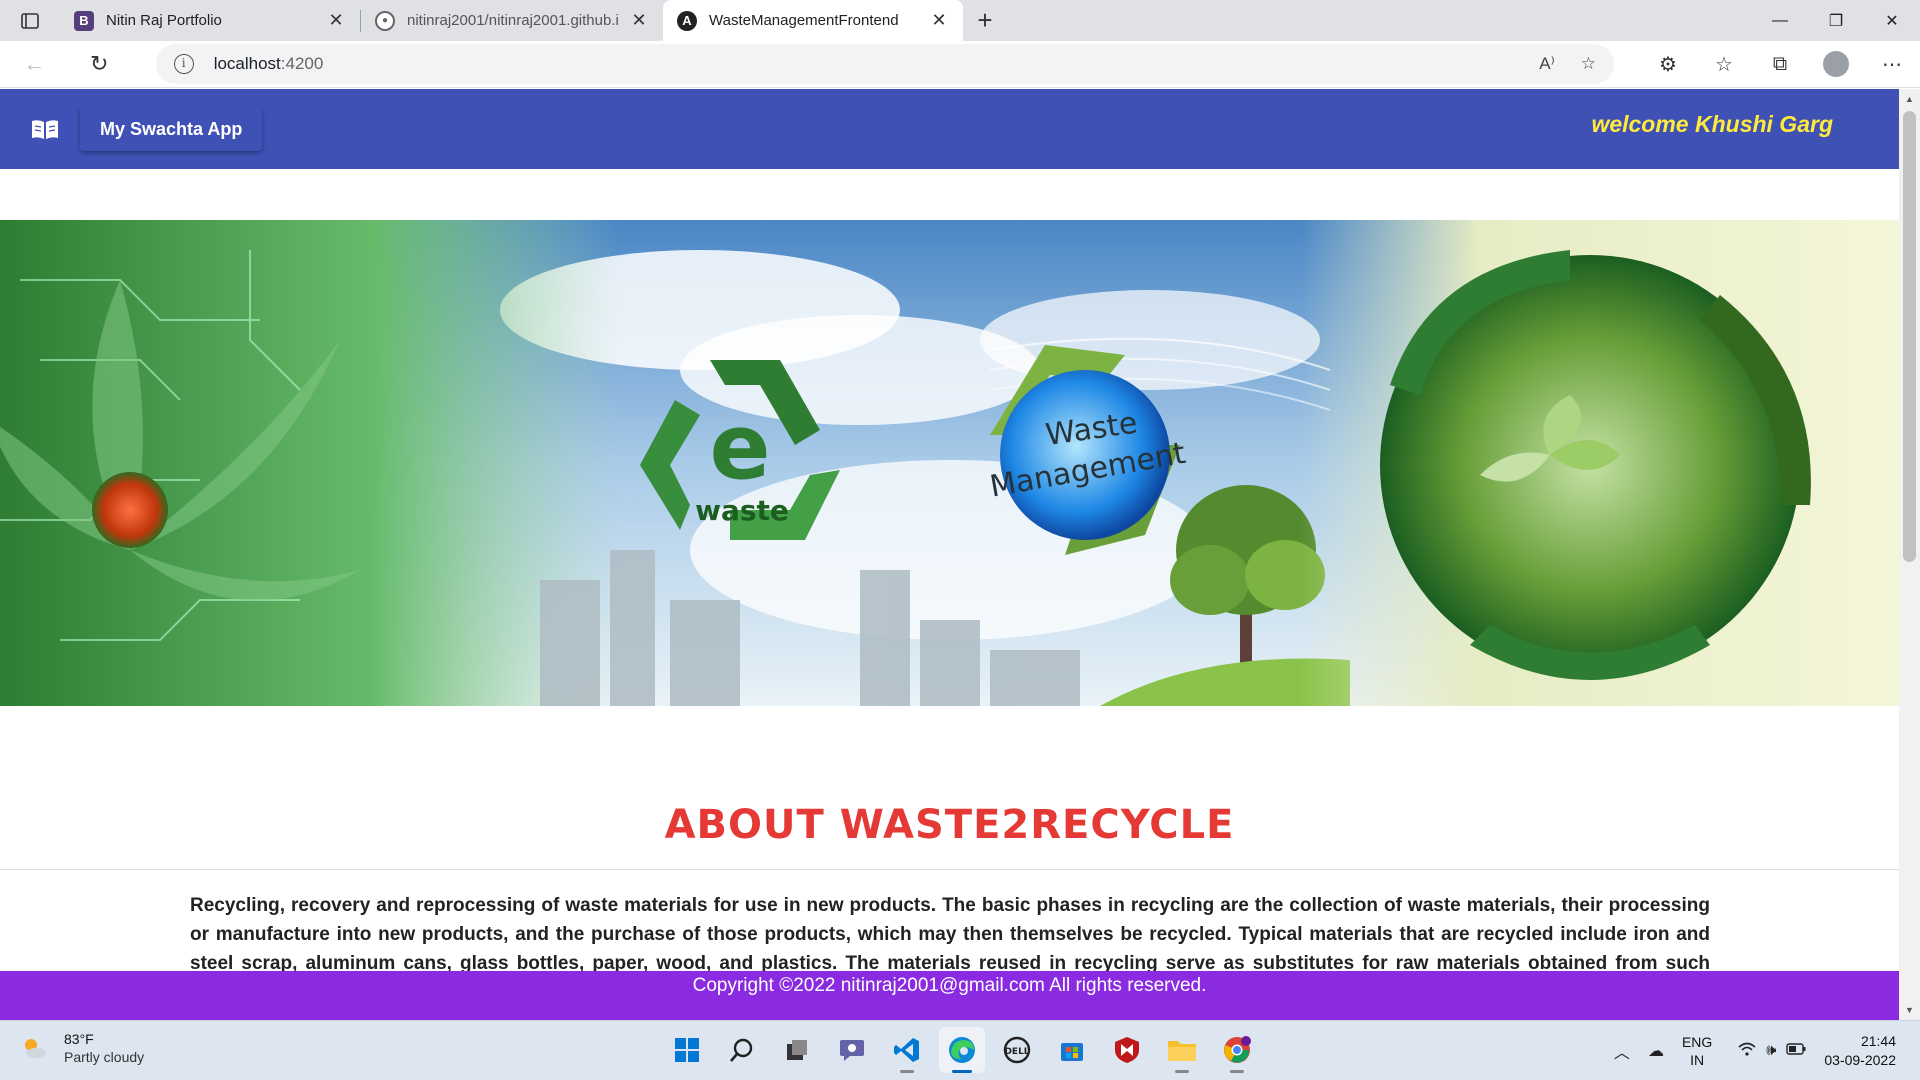  I want to click on task-view-button, so click(797, 1050).